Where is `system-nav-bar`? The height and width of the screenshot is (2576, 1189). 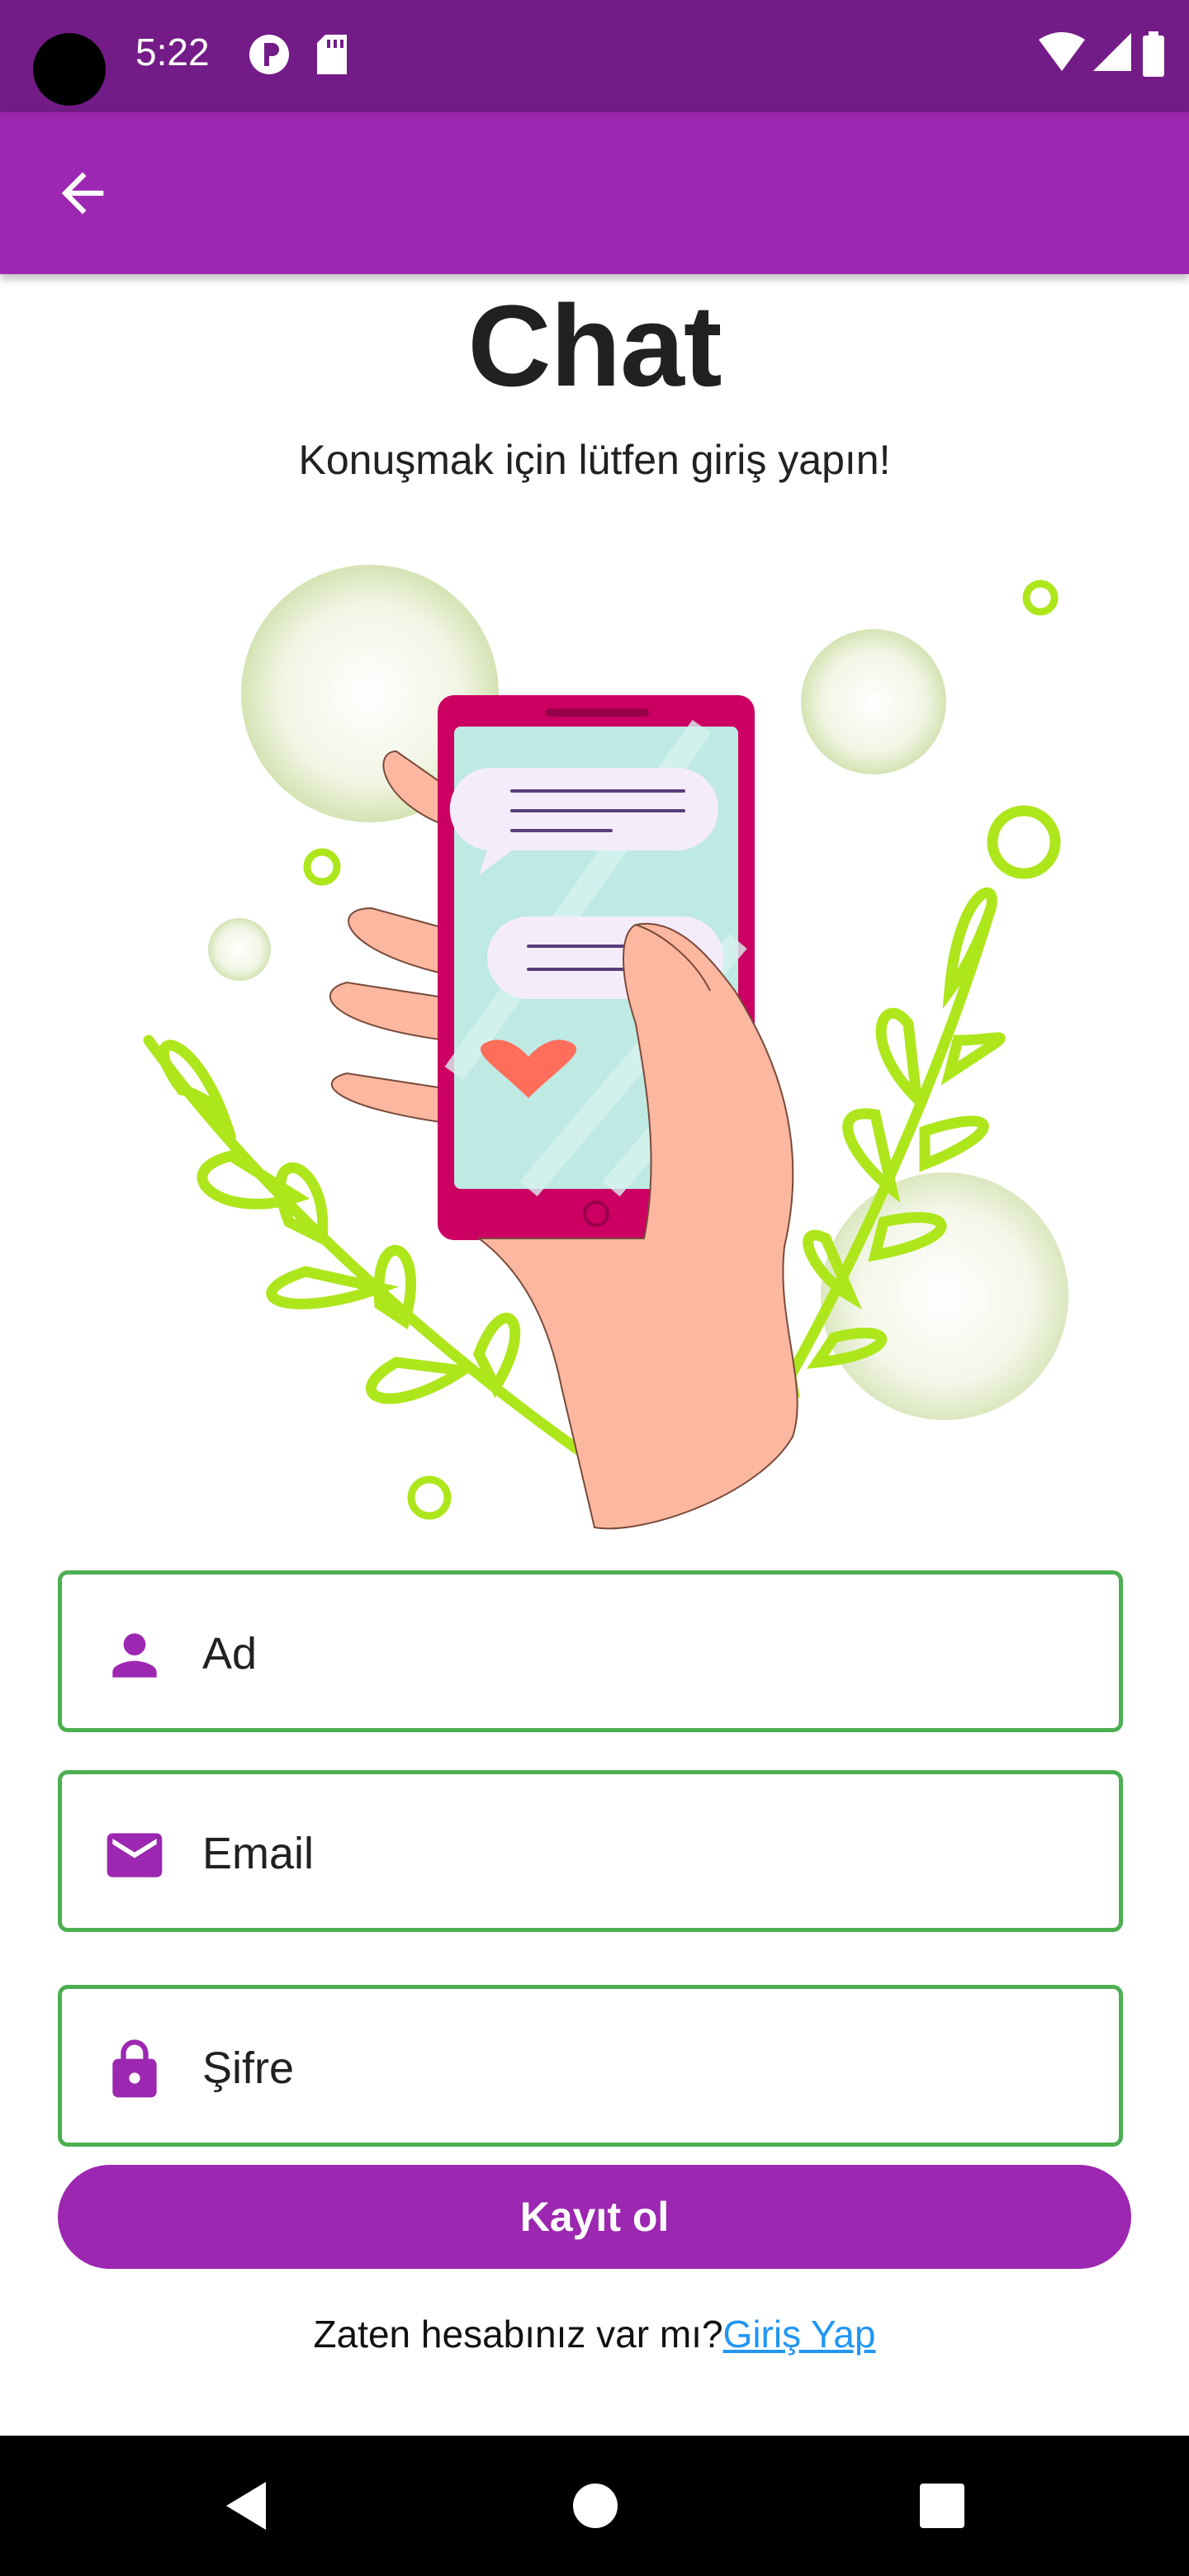 system-nav-bar is located at coordinates (594, 2506).